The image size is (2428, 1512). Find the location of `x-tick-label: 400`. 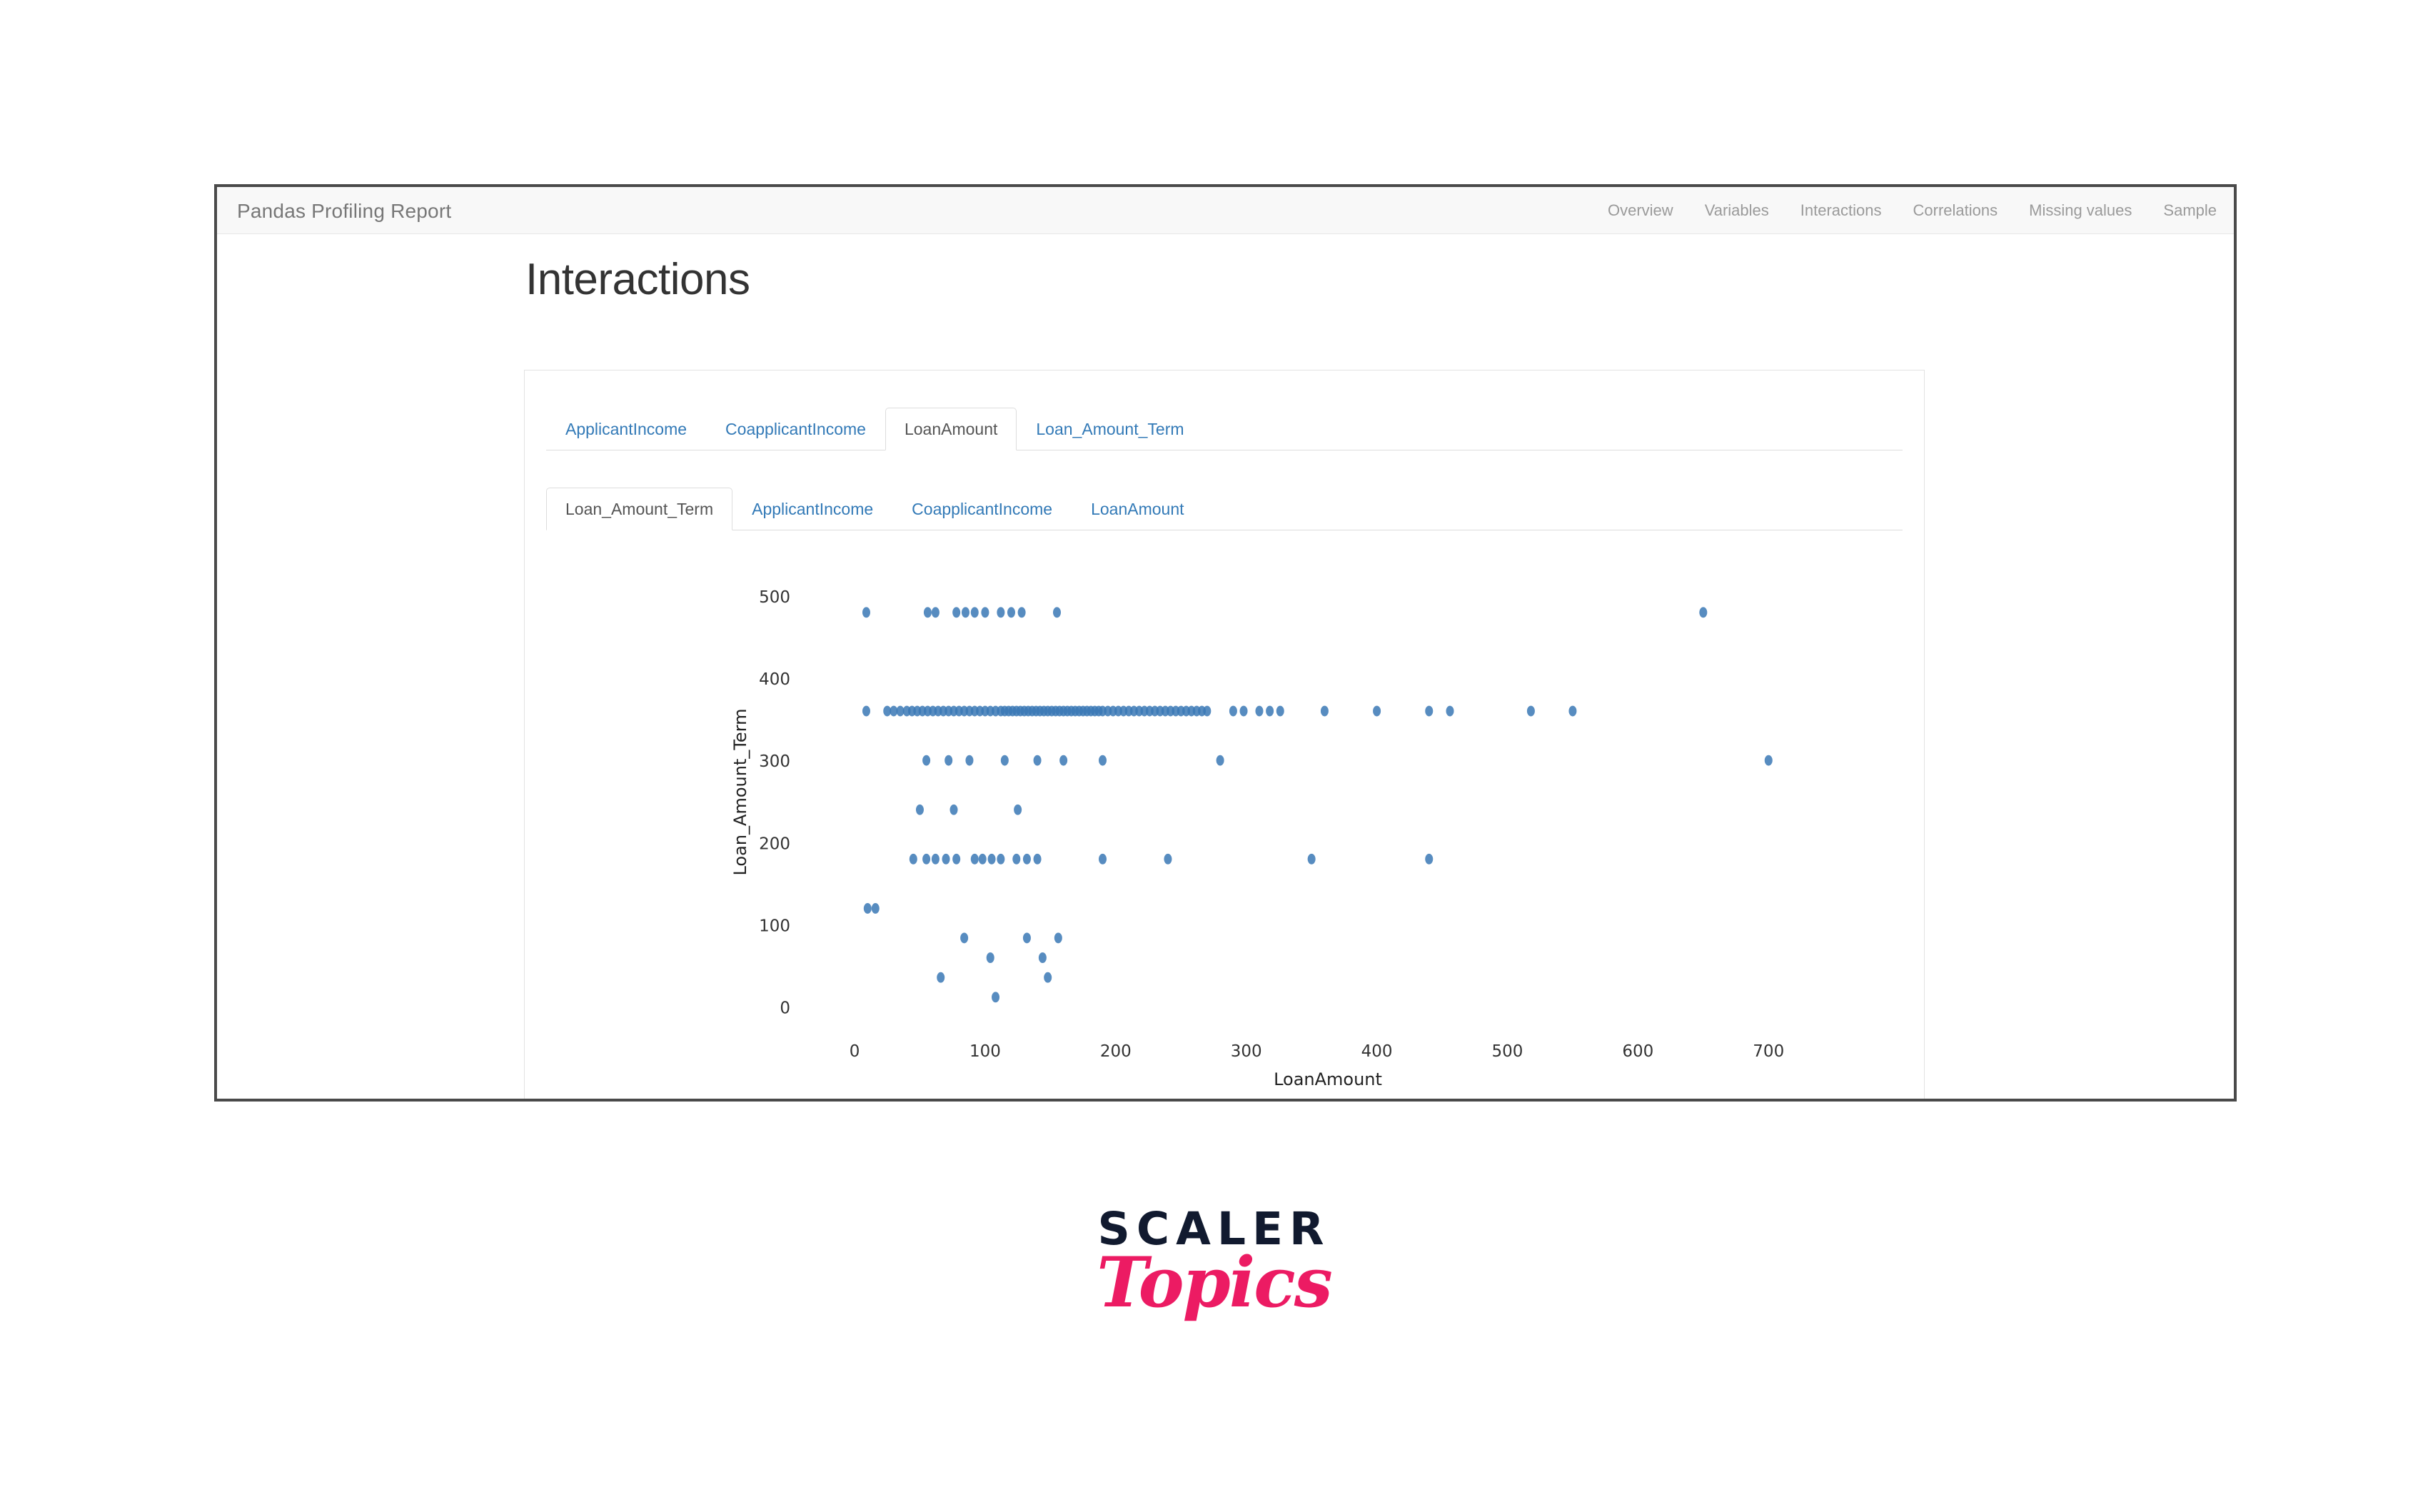

x-tick-label: 400 is located at coordinates (1377, 1051).